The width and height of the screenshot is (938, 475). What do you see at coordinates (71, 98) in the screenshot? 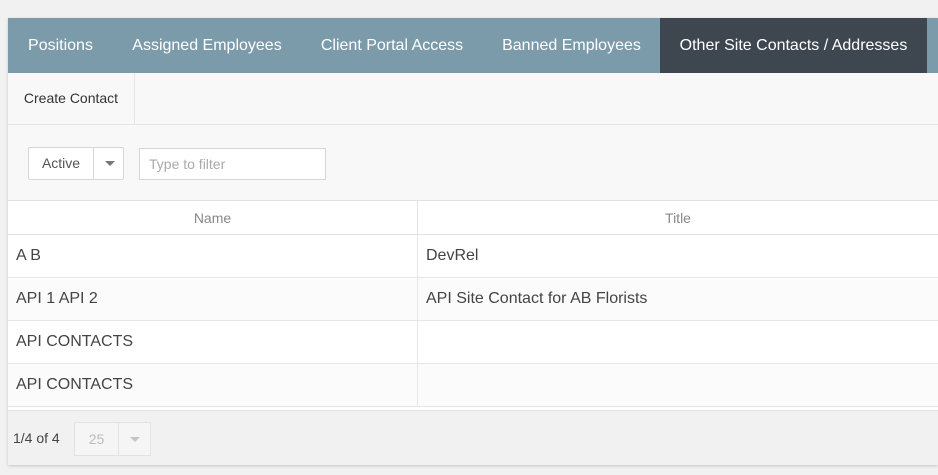
I see `create-contact-button: Create Contact` at bounding box center [71, 98].